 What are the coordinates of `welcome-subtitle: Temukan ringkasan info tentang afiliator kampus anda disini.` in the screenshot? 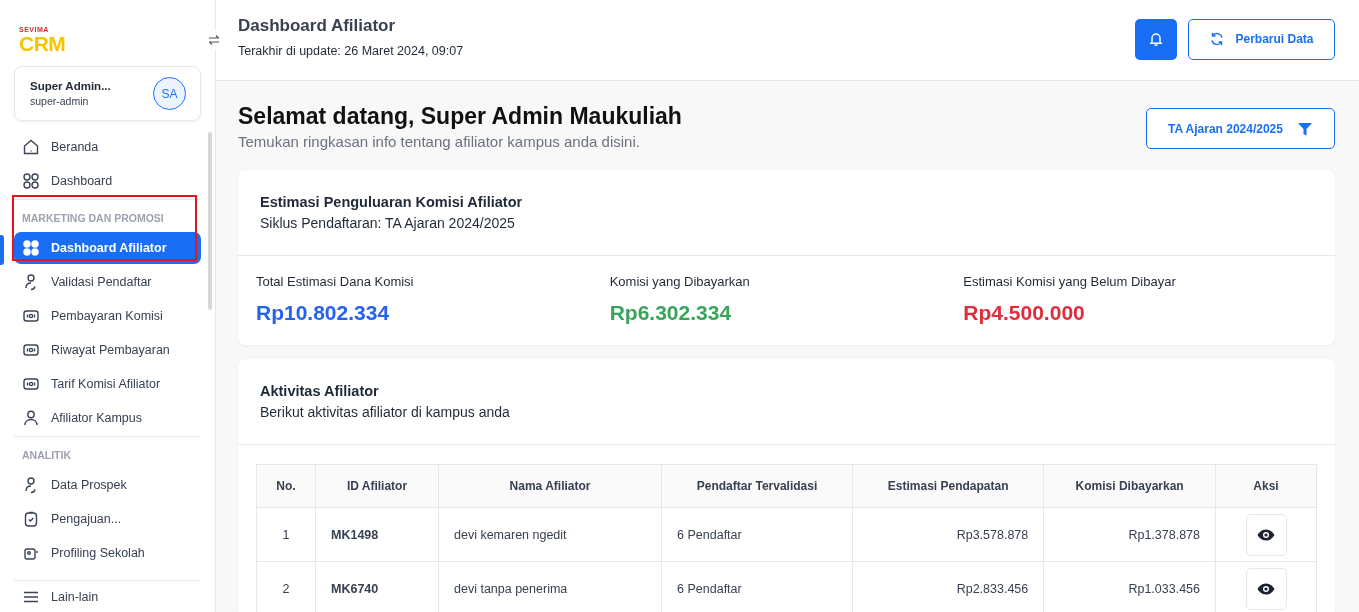 It's located at (439, 141).